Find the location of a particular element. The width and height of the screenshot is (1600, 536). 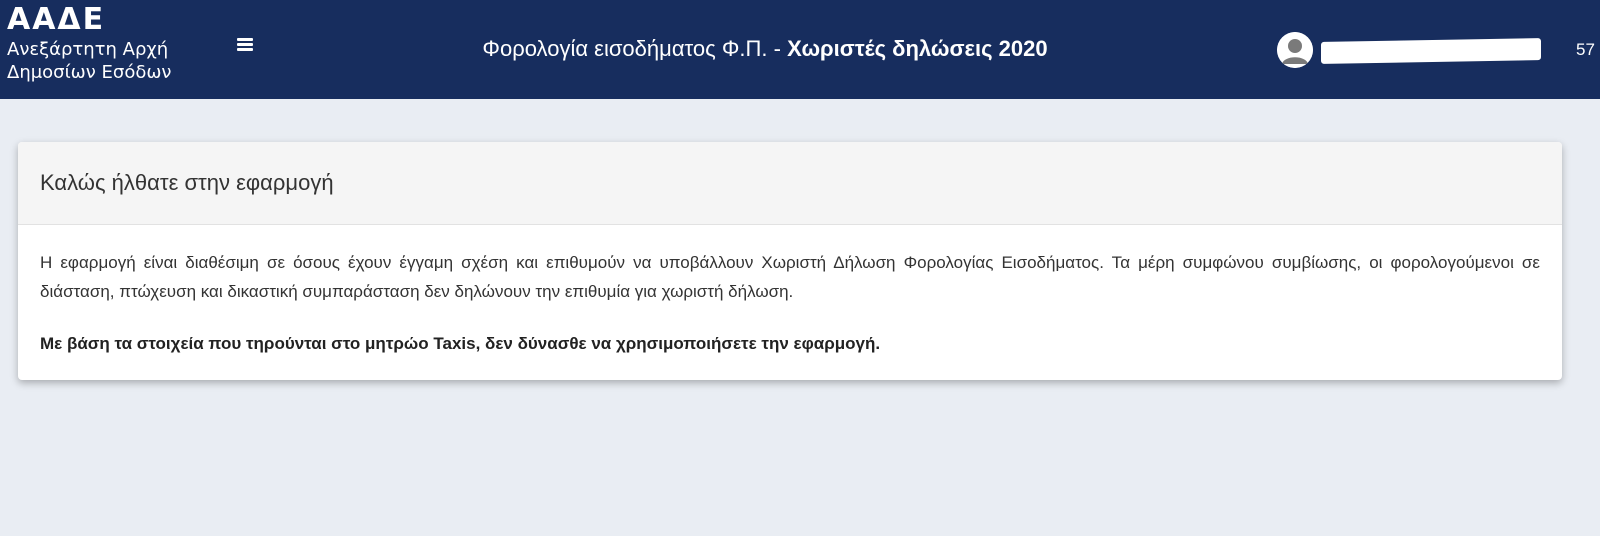

user-avatar-icon is located at coordinates (1295, 50).